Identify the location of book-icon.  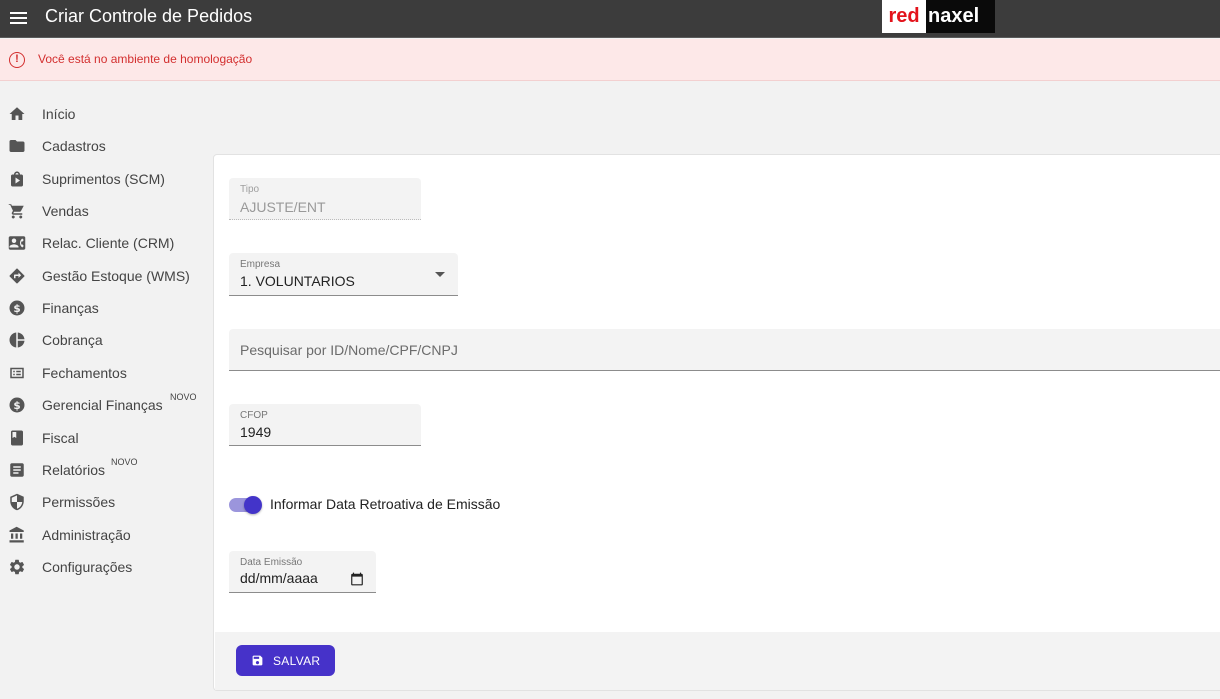
(17, 438).